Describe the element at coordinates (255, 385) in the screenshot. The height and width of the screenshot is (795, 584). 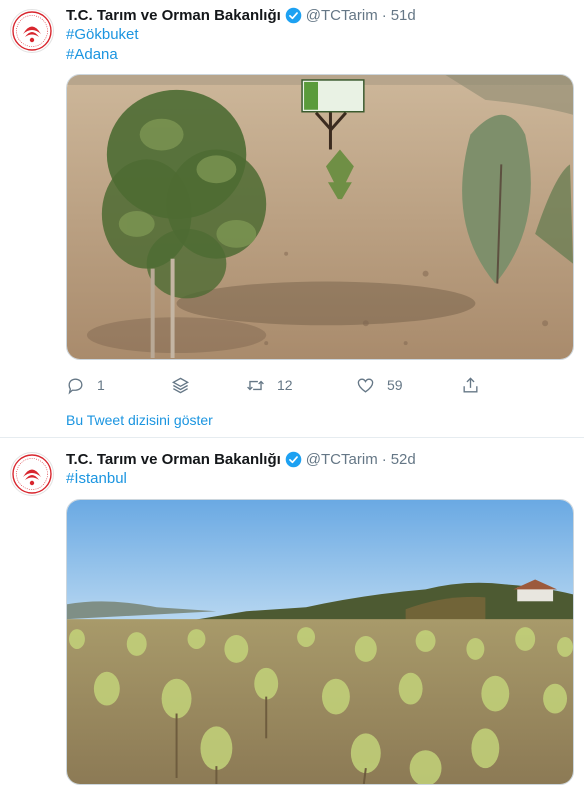
I see `retweet-icon` at that location.